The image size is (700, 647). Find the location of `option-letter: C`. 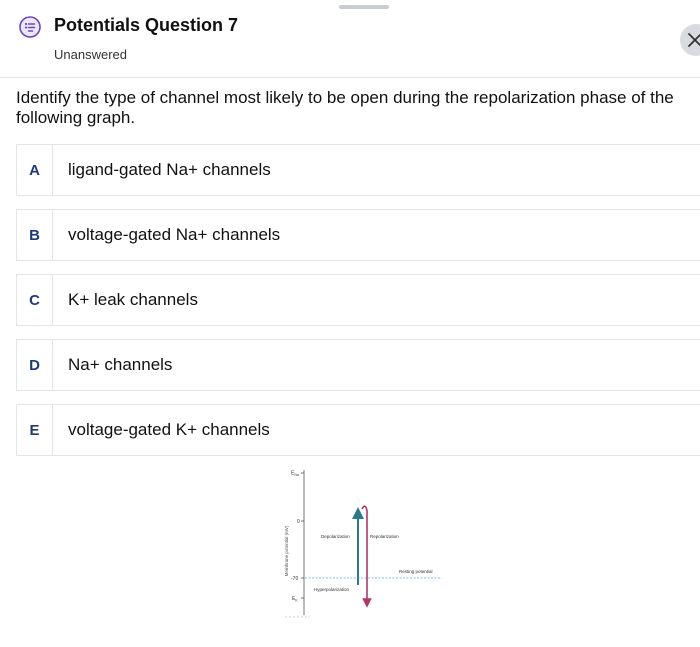

option-letter: C is located at coordinates (35, 300).